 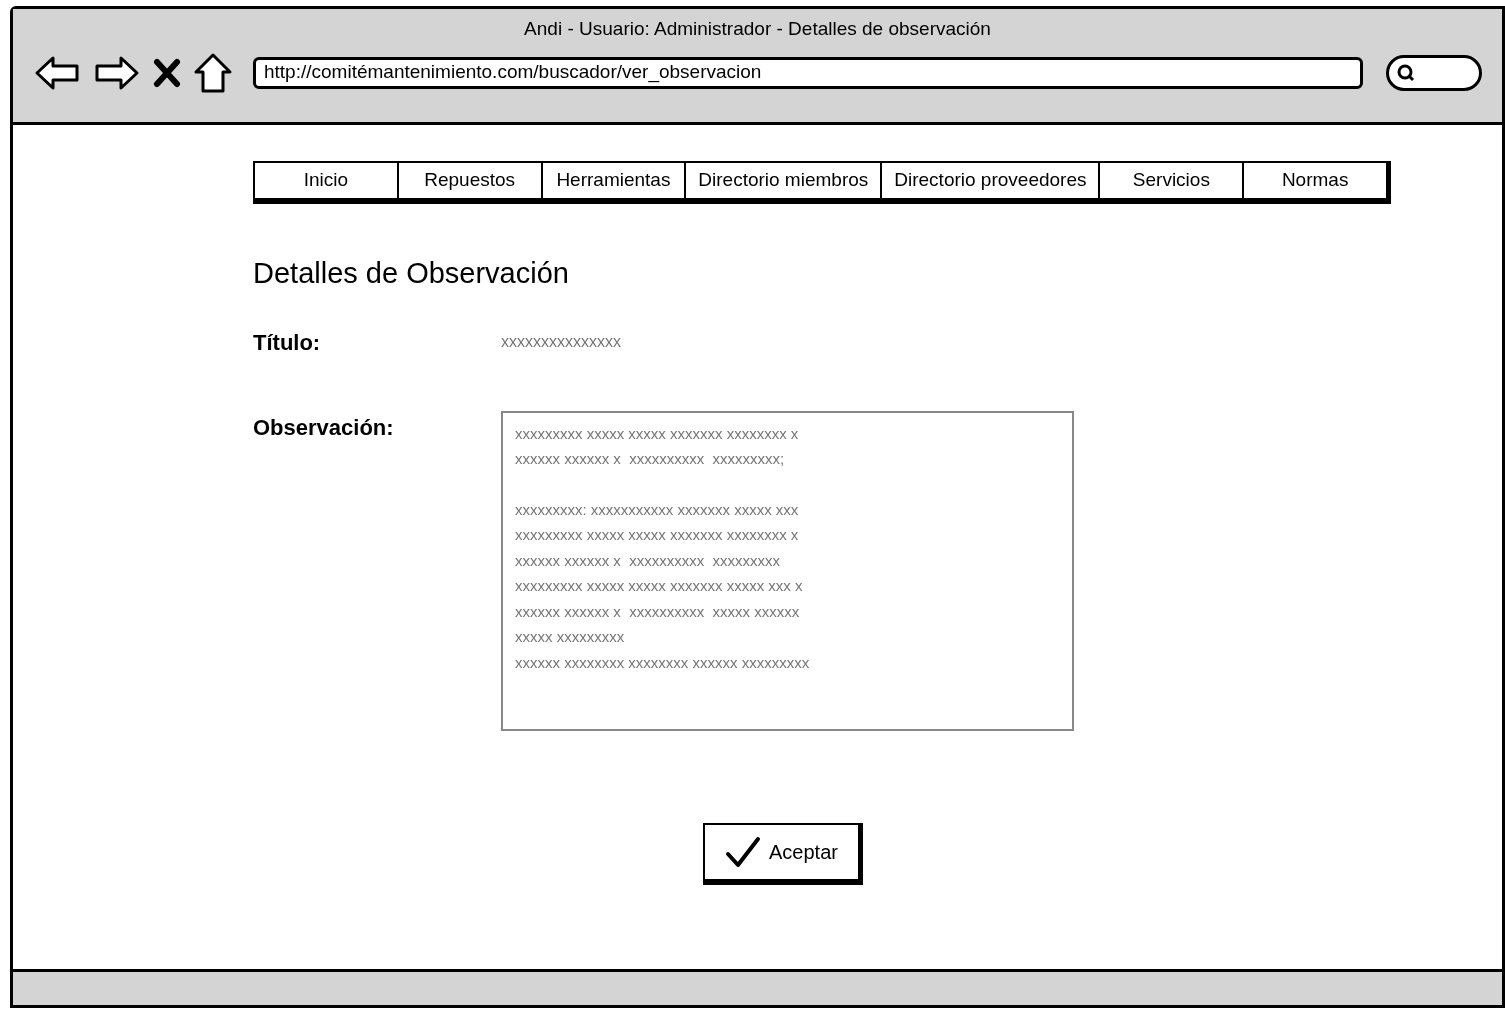 What do you see at coordinates (782, 180) in the screenshot?
I see `nav-tab: Directorio miembros` at bounding box center [782, 180].